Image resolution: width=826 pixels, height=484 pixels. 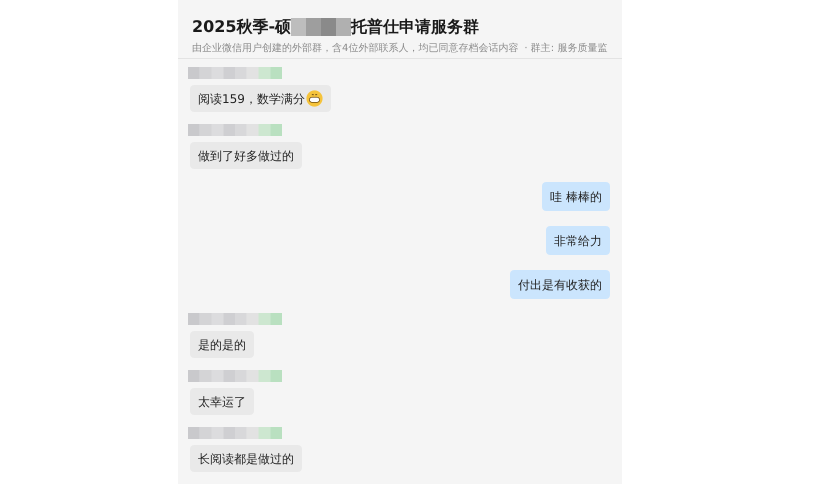 What do you see at coordinates (321, 27) in the screenshot?
I see `blurred-title-drawing` at bounding box center [321, 27].